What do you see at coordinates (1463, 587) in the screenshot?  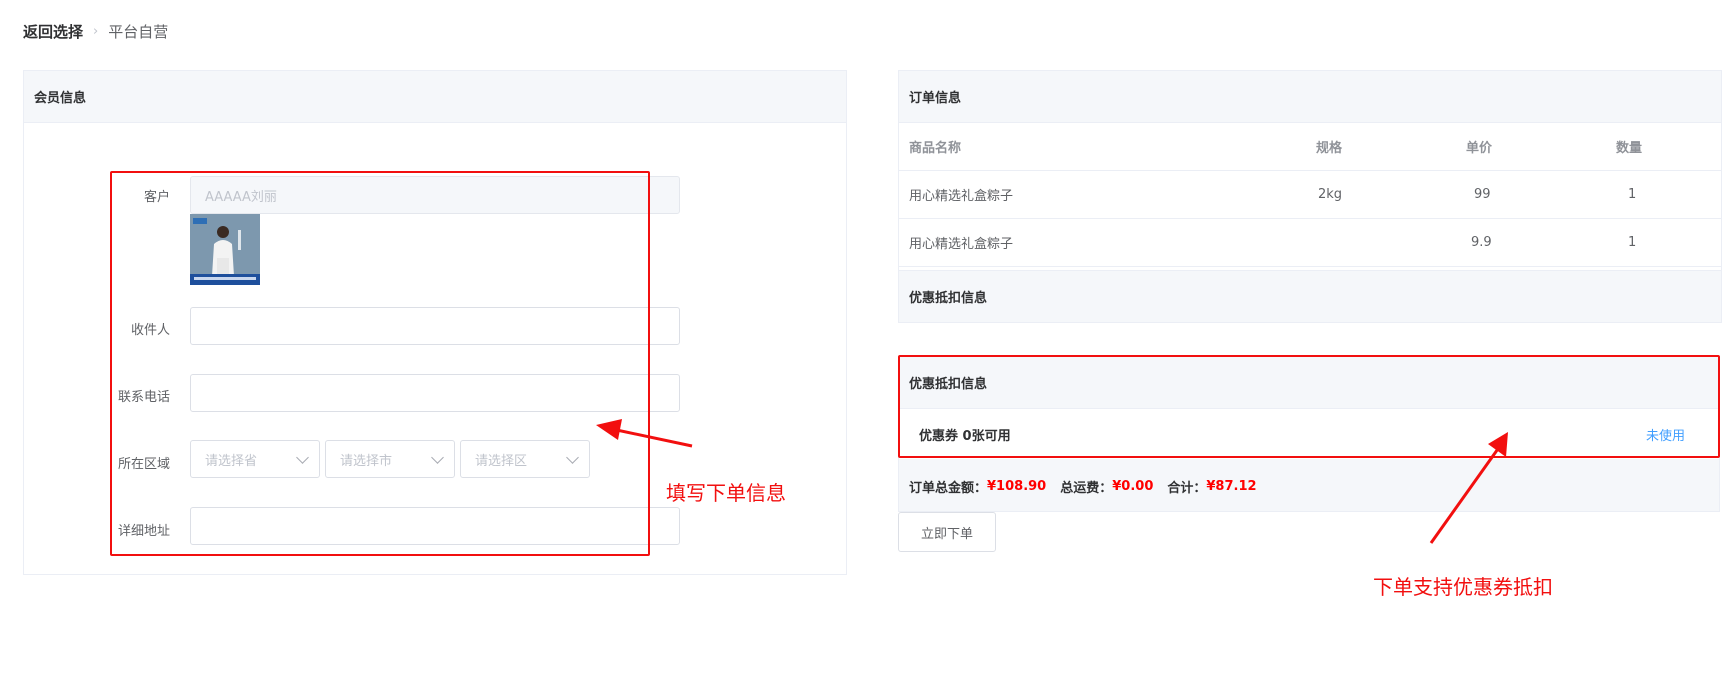 I see `annotation-coupon-support: 下单支持优惠券抵扣` at bounding box center [1463, 587].